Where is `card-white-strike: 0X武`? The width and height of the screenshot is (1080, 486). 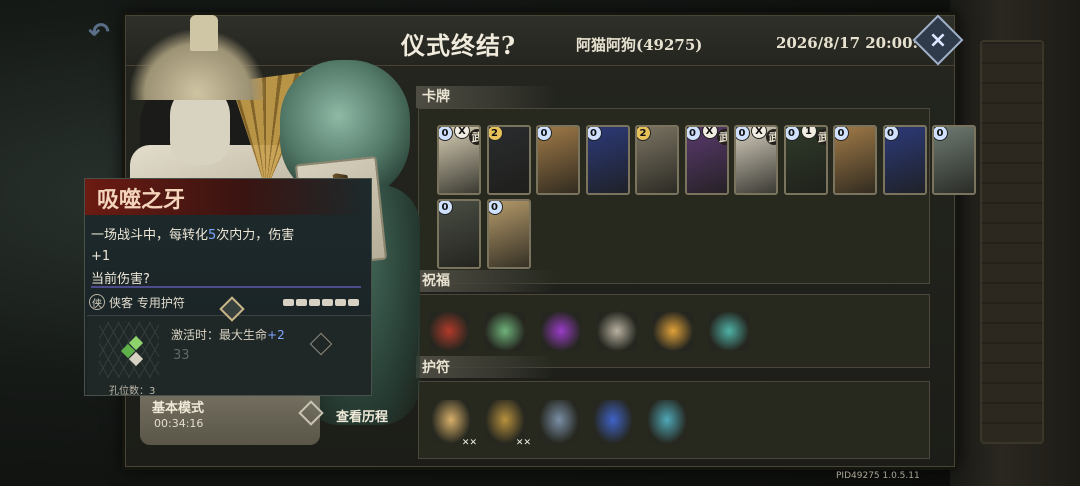 card-white-strike: 0X武 is located at coordinates (756, 160).